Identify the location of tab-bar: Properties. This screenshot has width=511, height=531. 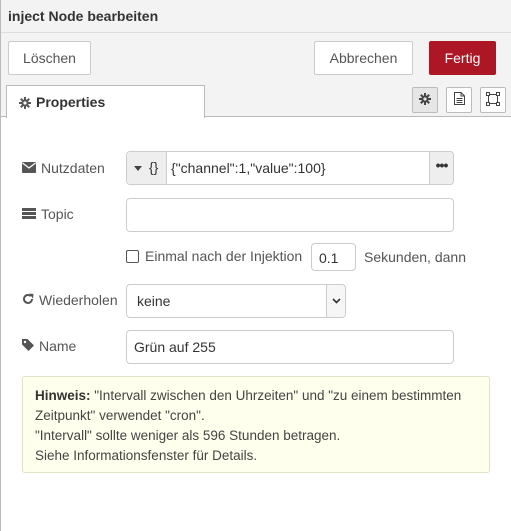
(256, 100).